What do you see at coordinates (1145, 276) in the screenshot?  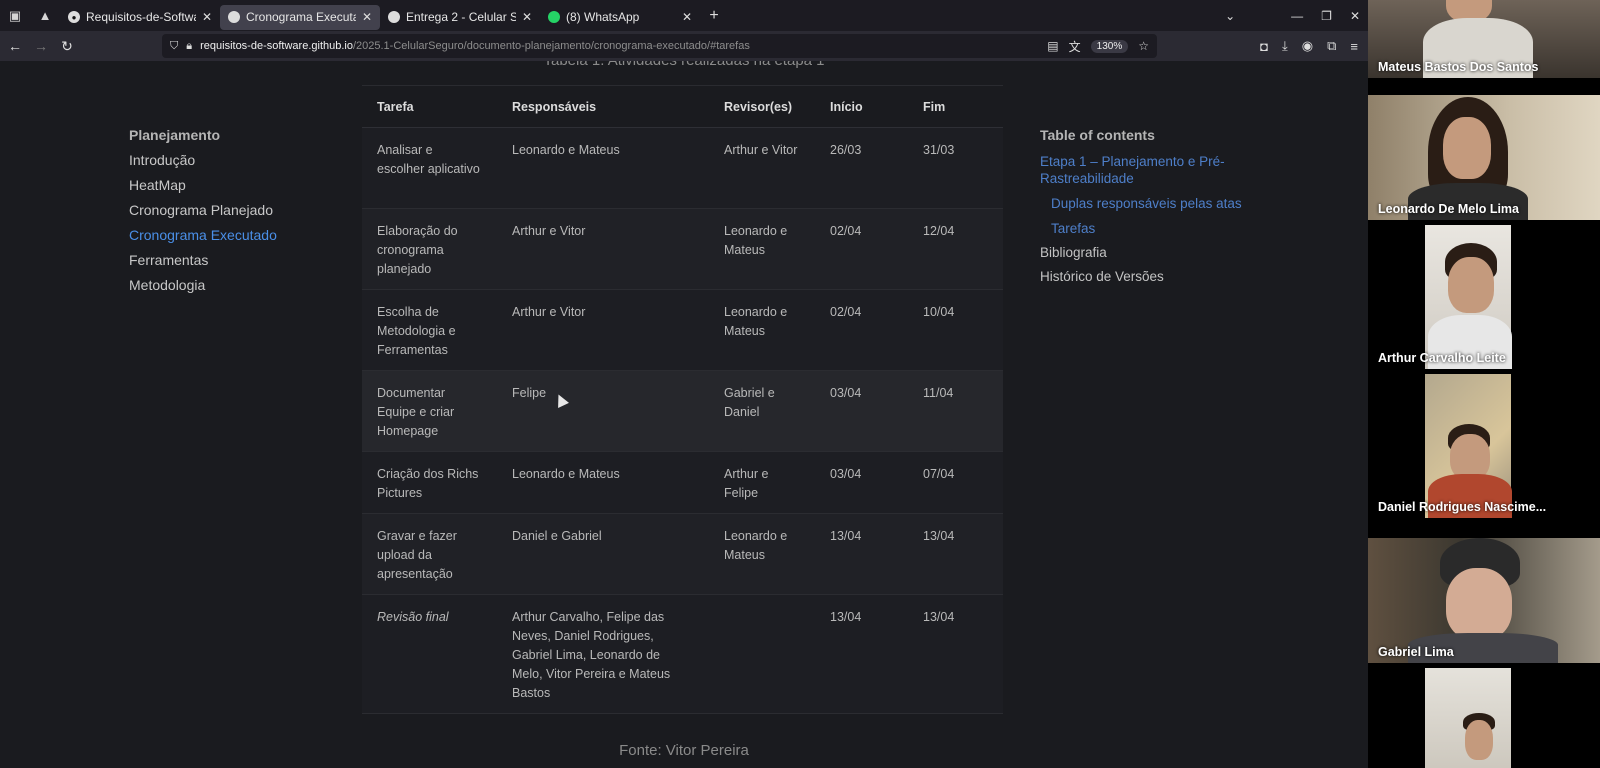 I see `toc-link-historico: Histórico de Versões` at bounding box center [1145, 276].